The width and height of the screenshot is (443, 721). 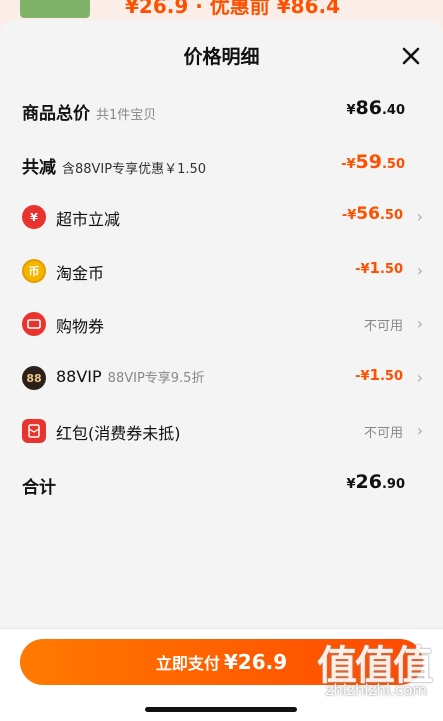 I want to click on row-red-packet: 红包(消费券未抵) 不可用 ›, so click(x=221, y=432).